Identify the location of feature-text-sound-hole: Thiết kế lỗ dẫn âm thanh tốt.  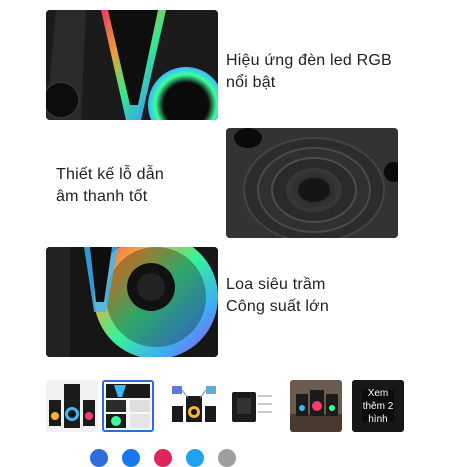
(110, 185).